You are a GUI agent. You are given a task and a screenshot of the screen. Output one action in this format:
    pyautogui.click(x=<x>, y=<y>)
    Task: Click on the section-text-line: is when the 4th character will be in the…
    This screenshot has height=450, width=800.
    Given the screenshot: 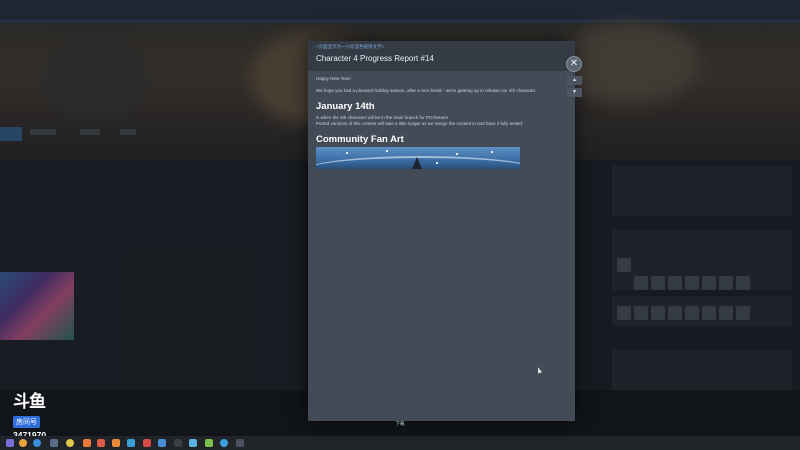 What is the action you would take?
    pyautogui.click(x=382, y=117)
    